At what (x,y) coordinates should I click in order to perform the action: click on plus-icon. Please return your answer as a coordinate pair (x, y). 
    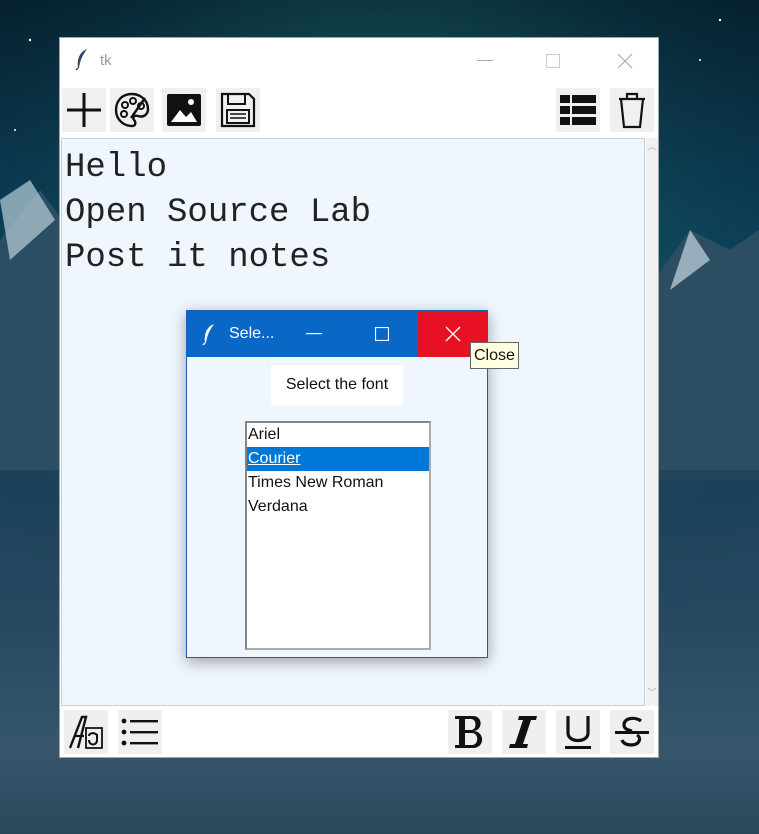
    Looking at the image, I should click on (84, 110).